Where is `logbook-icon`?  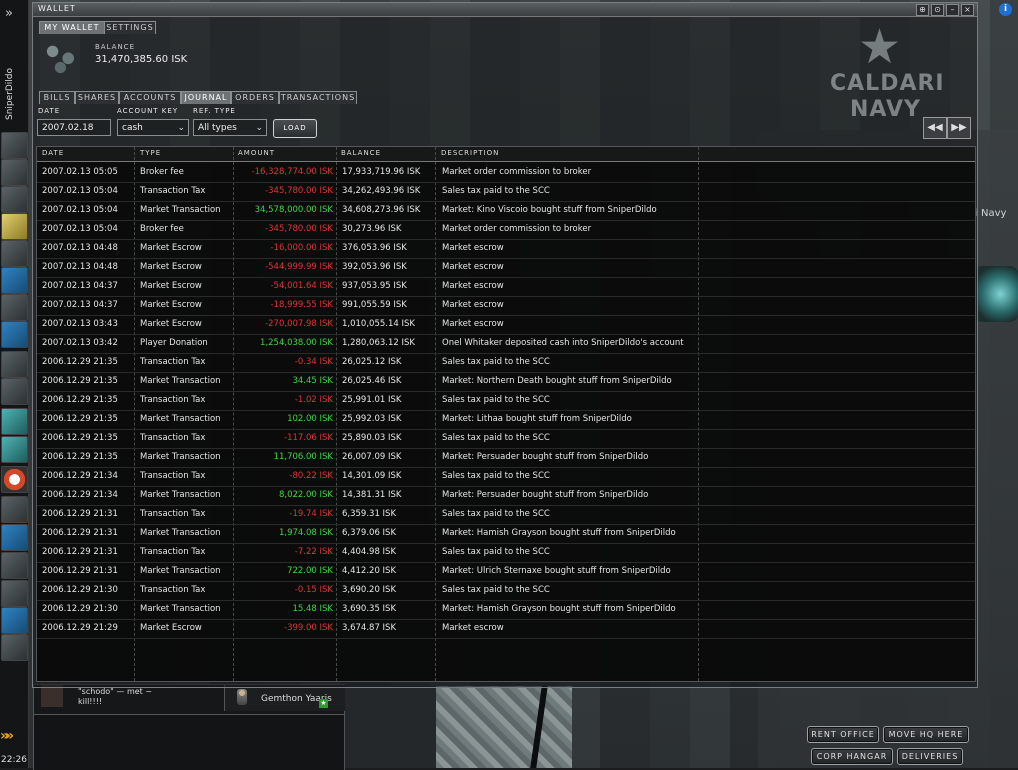
logbook-icon is located at coordinates (14, 565).